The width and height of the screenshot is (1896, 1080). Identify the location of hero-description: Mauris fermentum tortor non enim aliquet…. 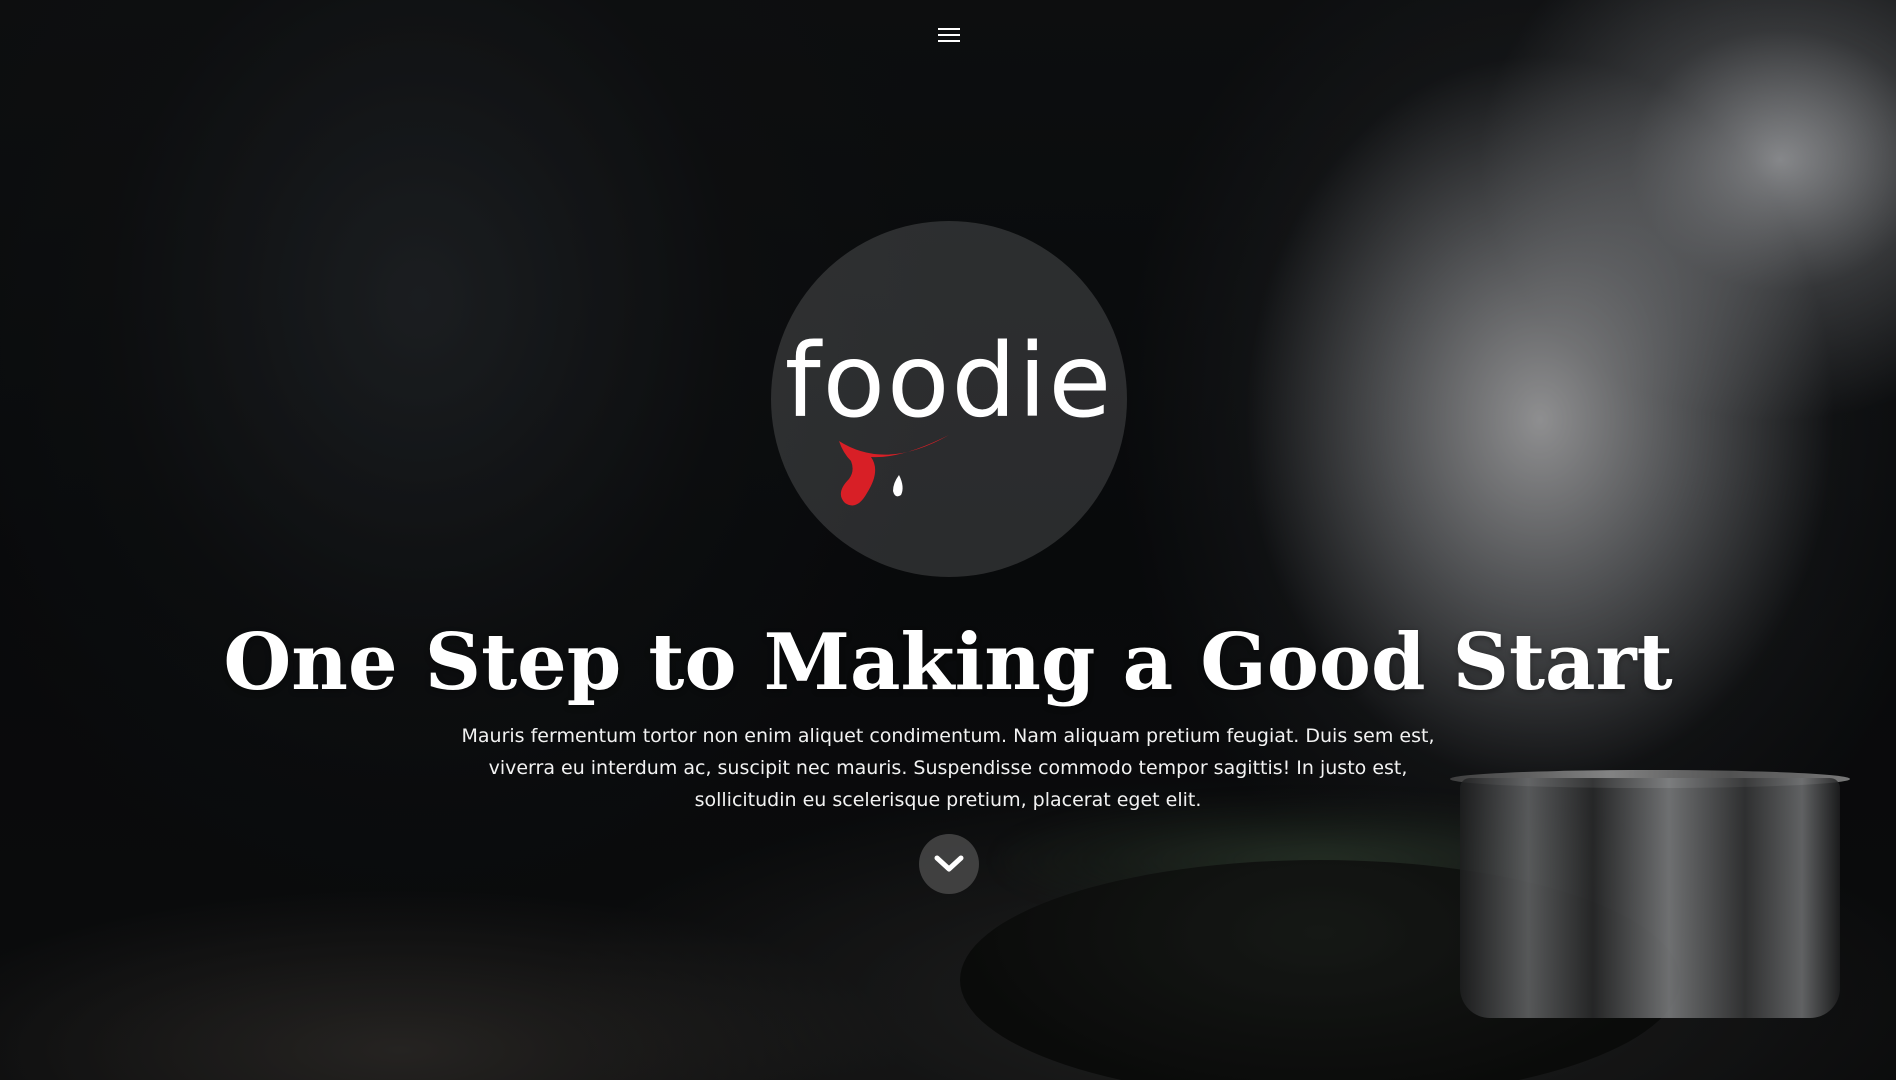
(948, 768).